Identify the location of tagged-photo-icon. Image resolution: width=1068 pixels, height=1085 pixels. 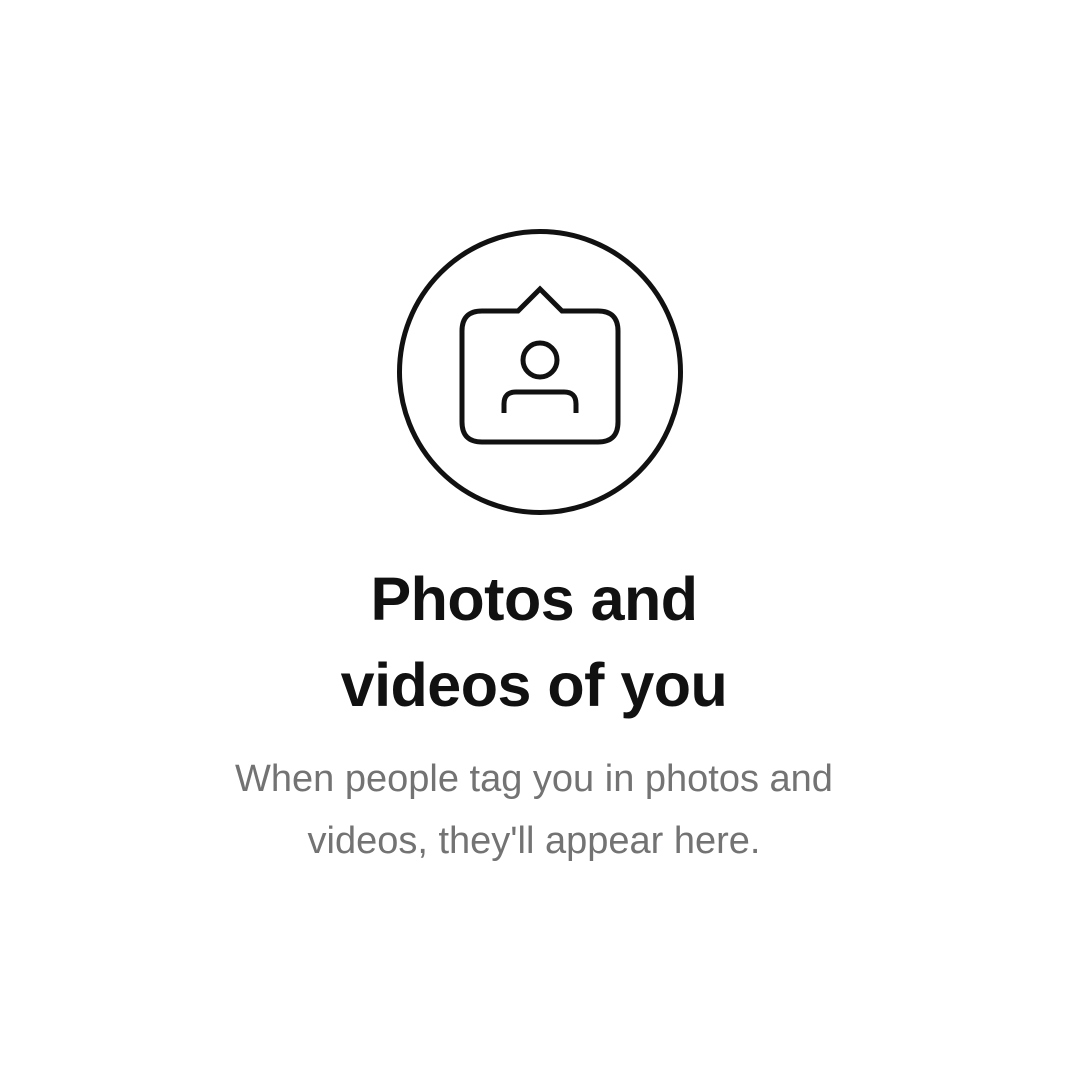
(540, 372).